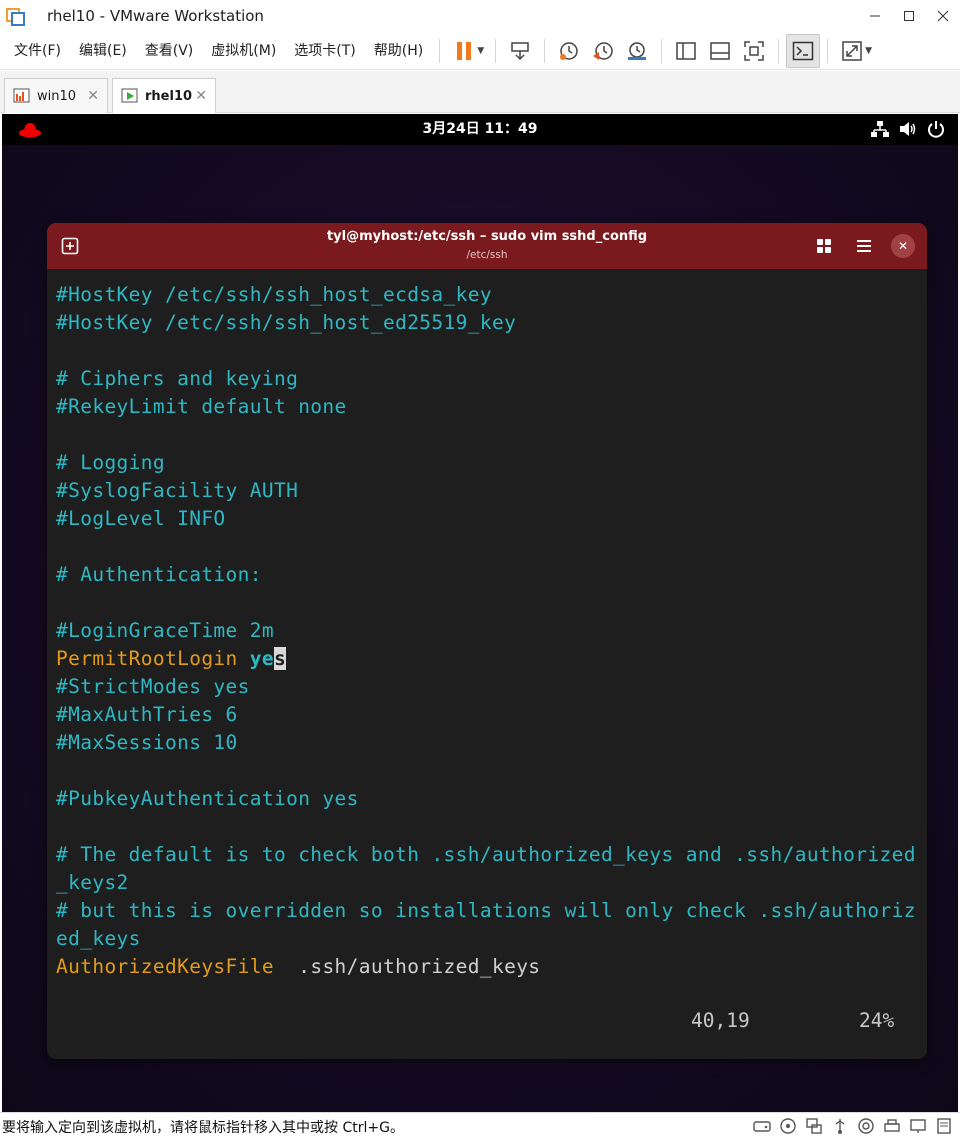 The height and width of the screenshot is (1140, 960). What do you see at coordinates (480, 129) in the screenshot?
I see `gnome-clock: 3月24日 11：49` at bounding box center [480, 129].